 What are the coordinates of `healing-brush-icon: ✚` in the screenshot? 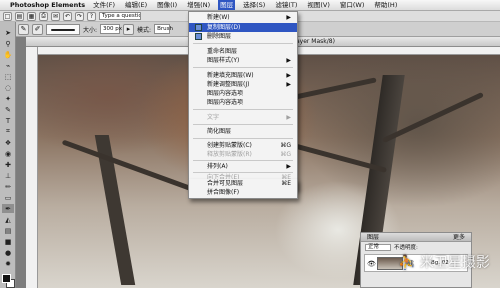 It's located at (8, 164).